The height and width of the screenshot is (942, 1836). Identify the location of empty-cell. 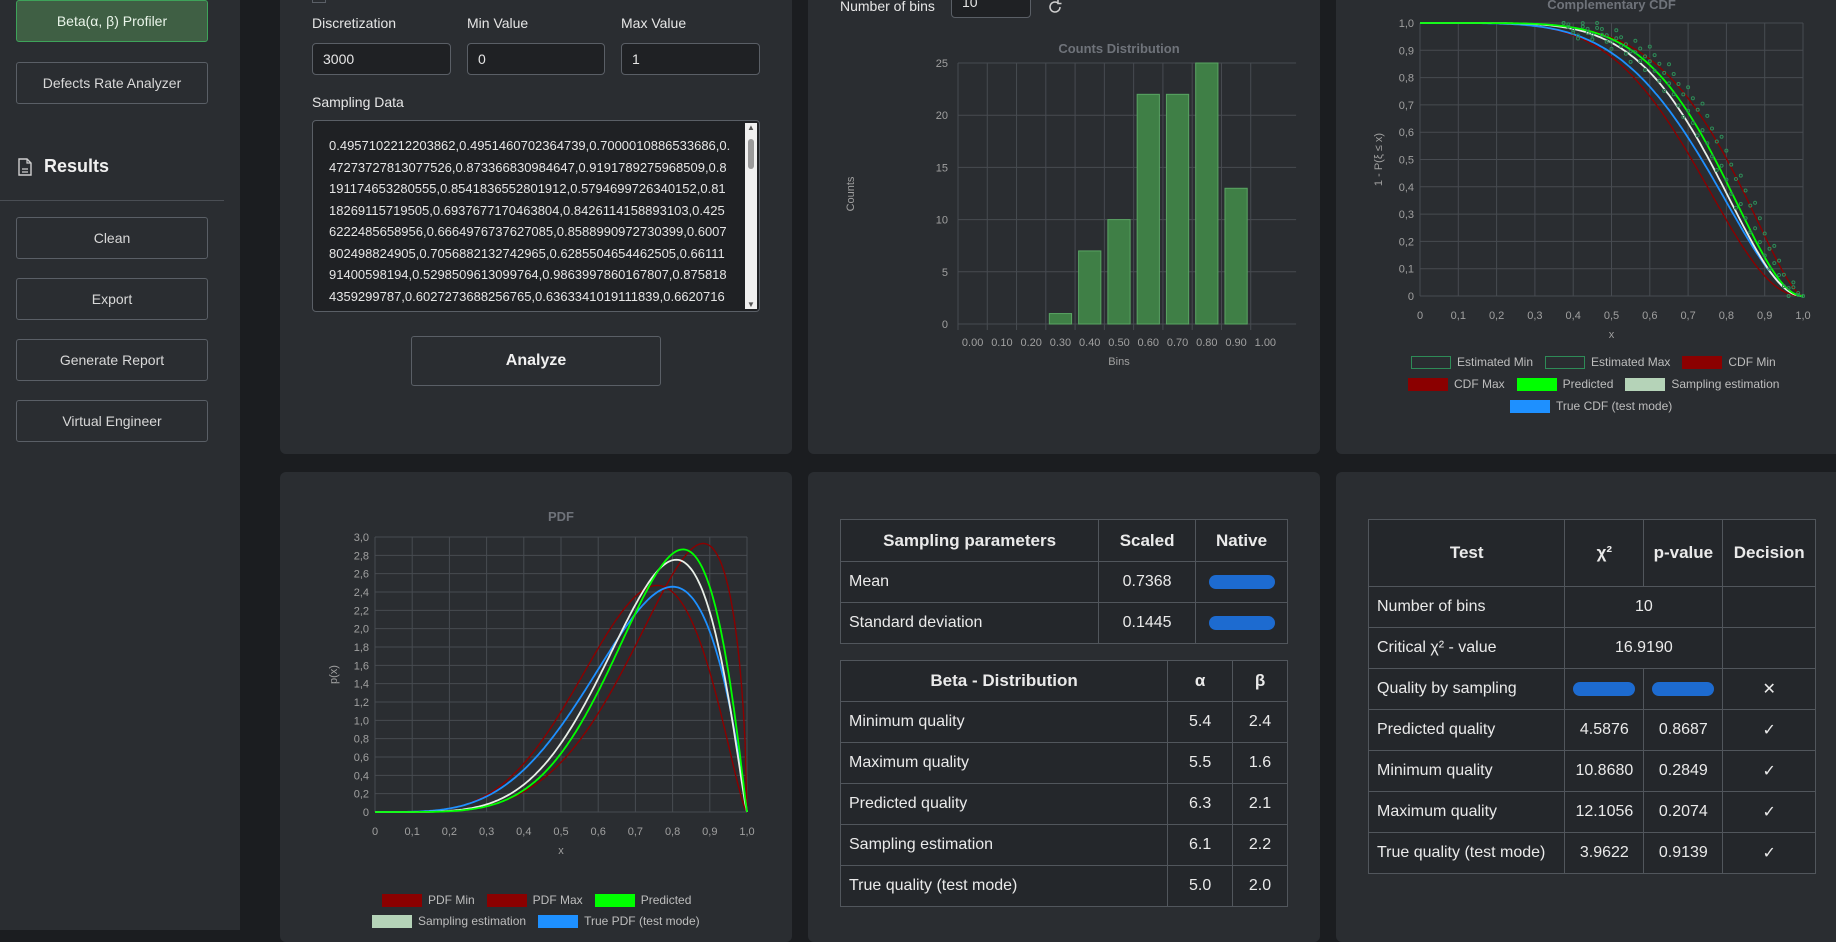
(1769, 648).